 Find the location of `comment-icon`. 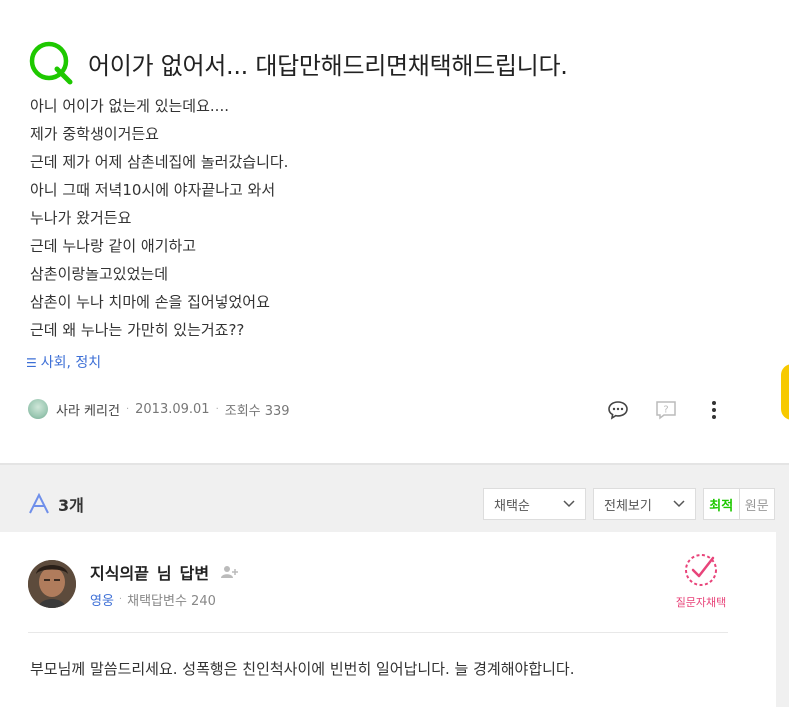

comment-icon is located at coordinates (618, 410).